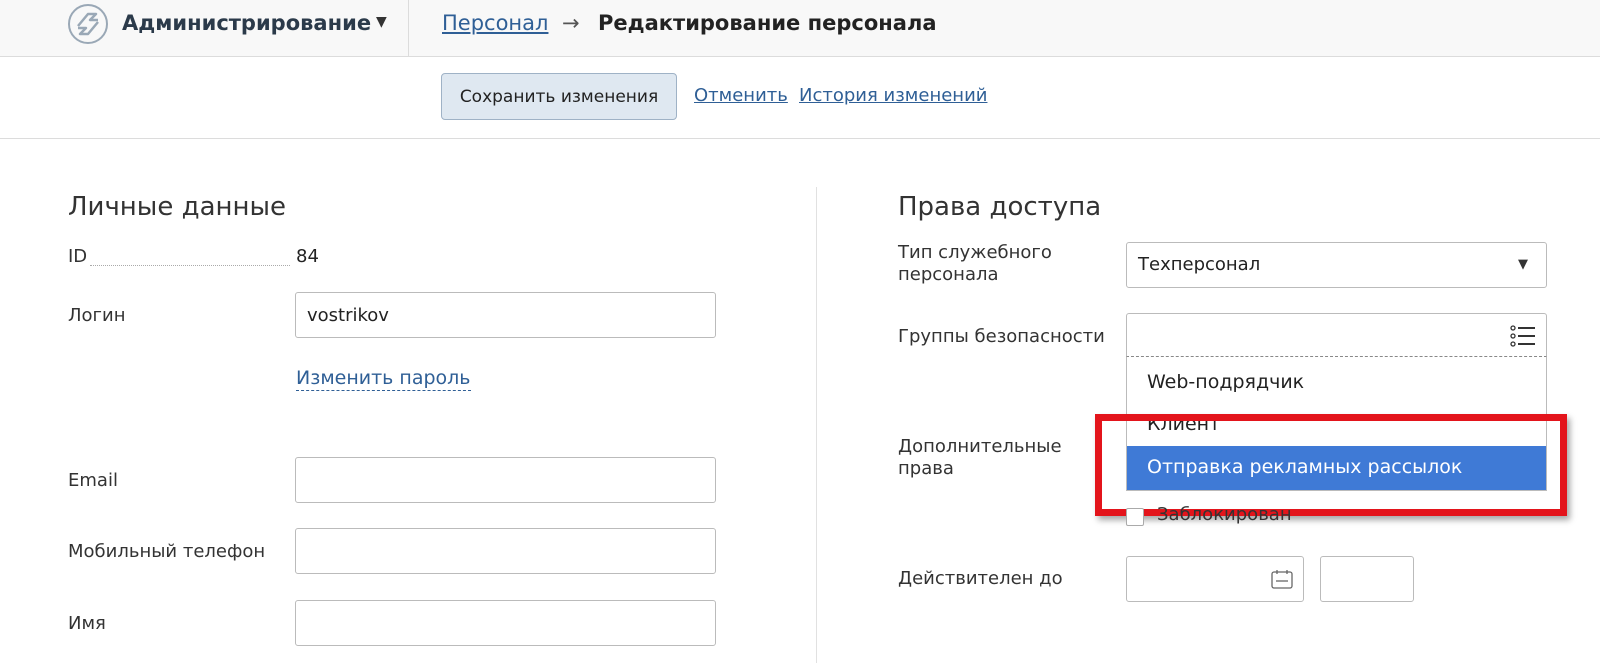 Image resolution: width=1600 pixels, height=663 pixels. I want to click on chevron-down-icon: ▼, so click(1523, 264).